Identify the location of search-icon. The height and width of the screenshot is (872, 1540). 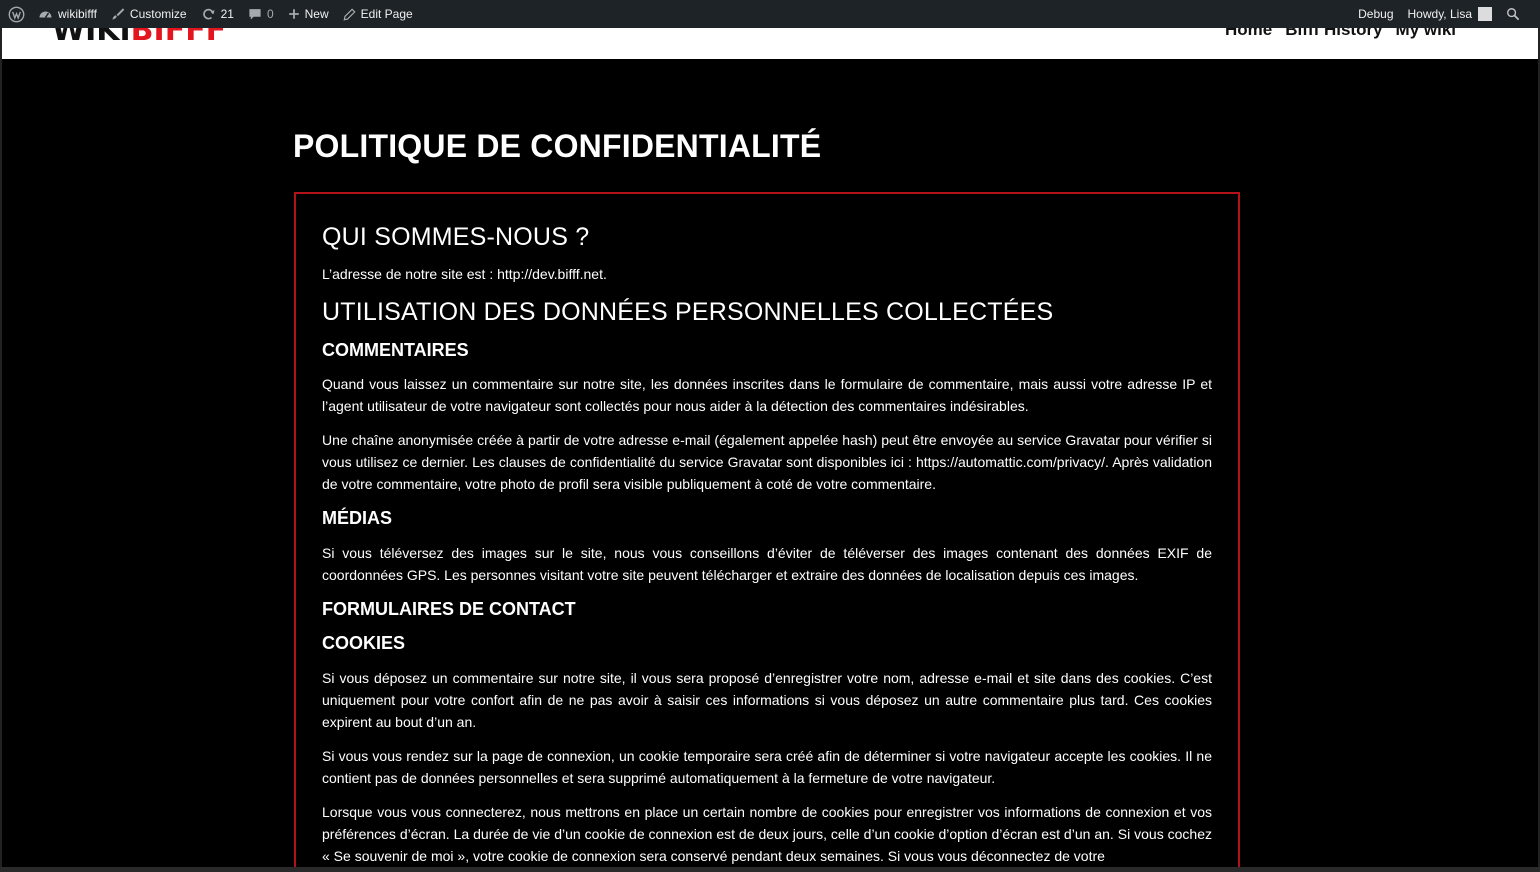
(1513, 14).